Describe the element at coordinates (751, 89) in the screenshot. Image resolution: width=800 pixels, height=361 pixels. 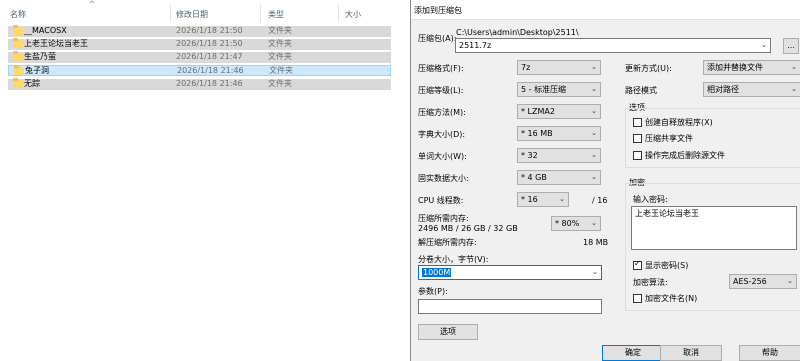
I see `pathmode-select: 相对路径 ⌄` at that location.